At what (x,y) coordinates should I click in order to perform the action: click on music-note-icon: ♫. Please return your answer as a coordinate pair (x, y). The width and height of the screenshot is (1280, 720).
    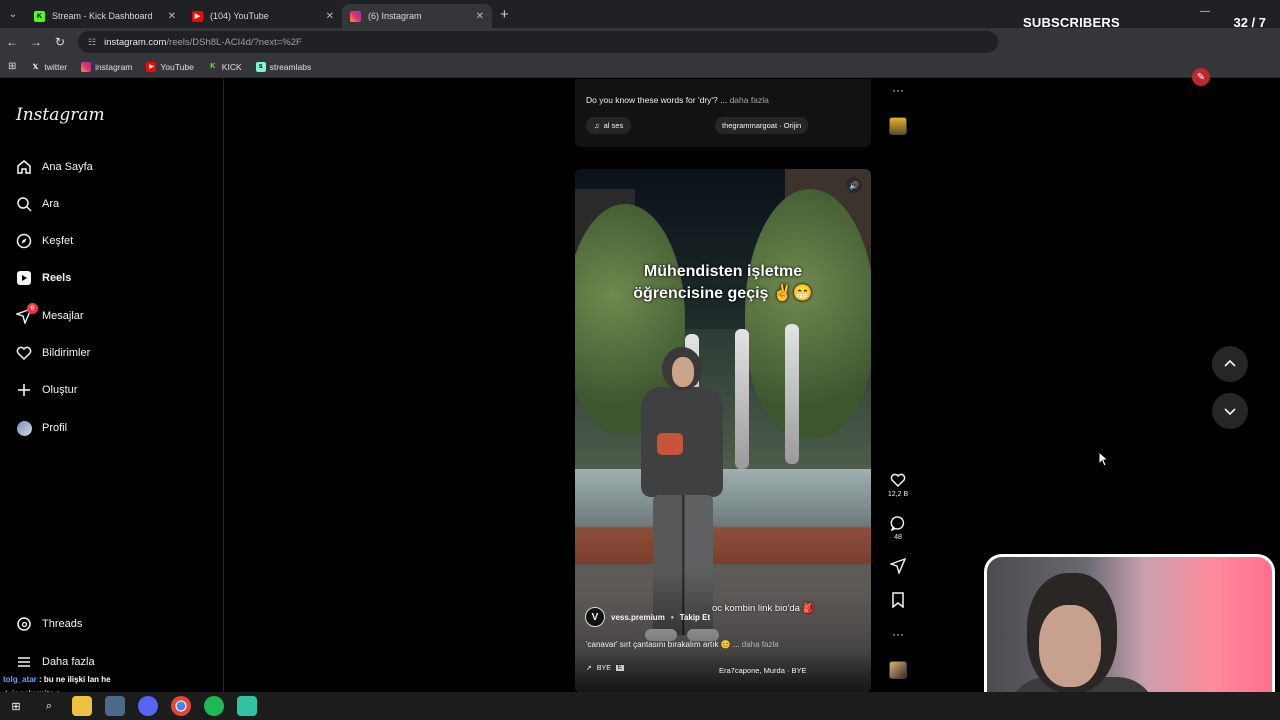
    Looking at the image, I should click on (597, 125).